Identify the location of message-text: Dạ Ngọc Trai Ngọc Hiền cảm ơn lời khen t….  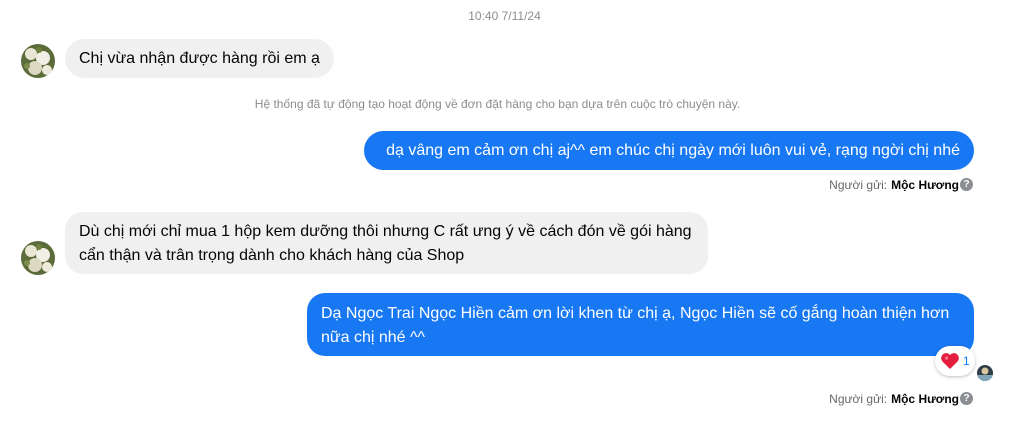
(635, 325).